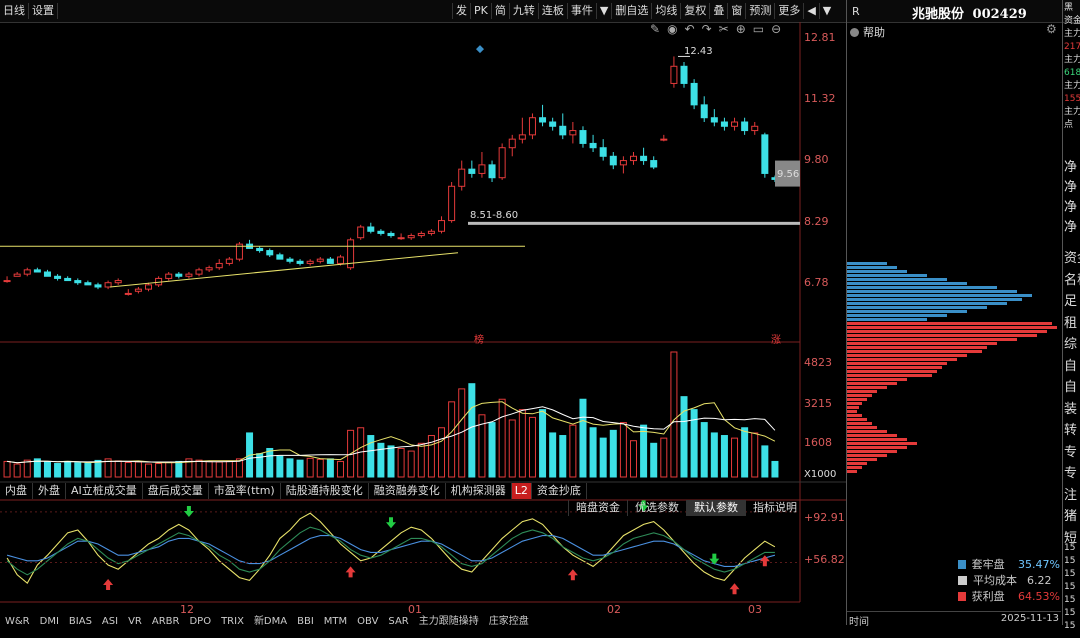 The height and width of the screenshot is (638, 1080). I want to click on toolbar-button: 窗, so click(736, 11).